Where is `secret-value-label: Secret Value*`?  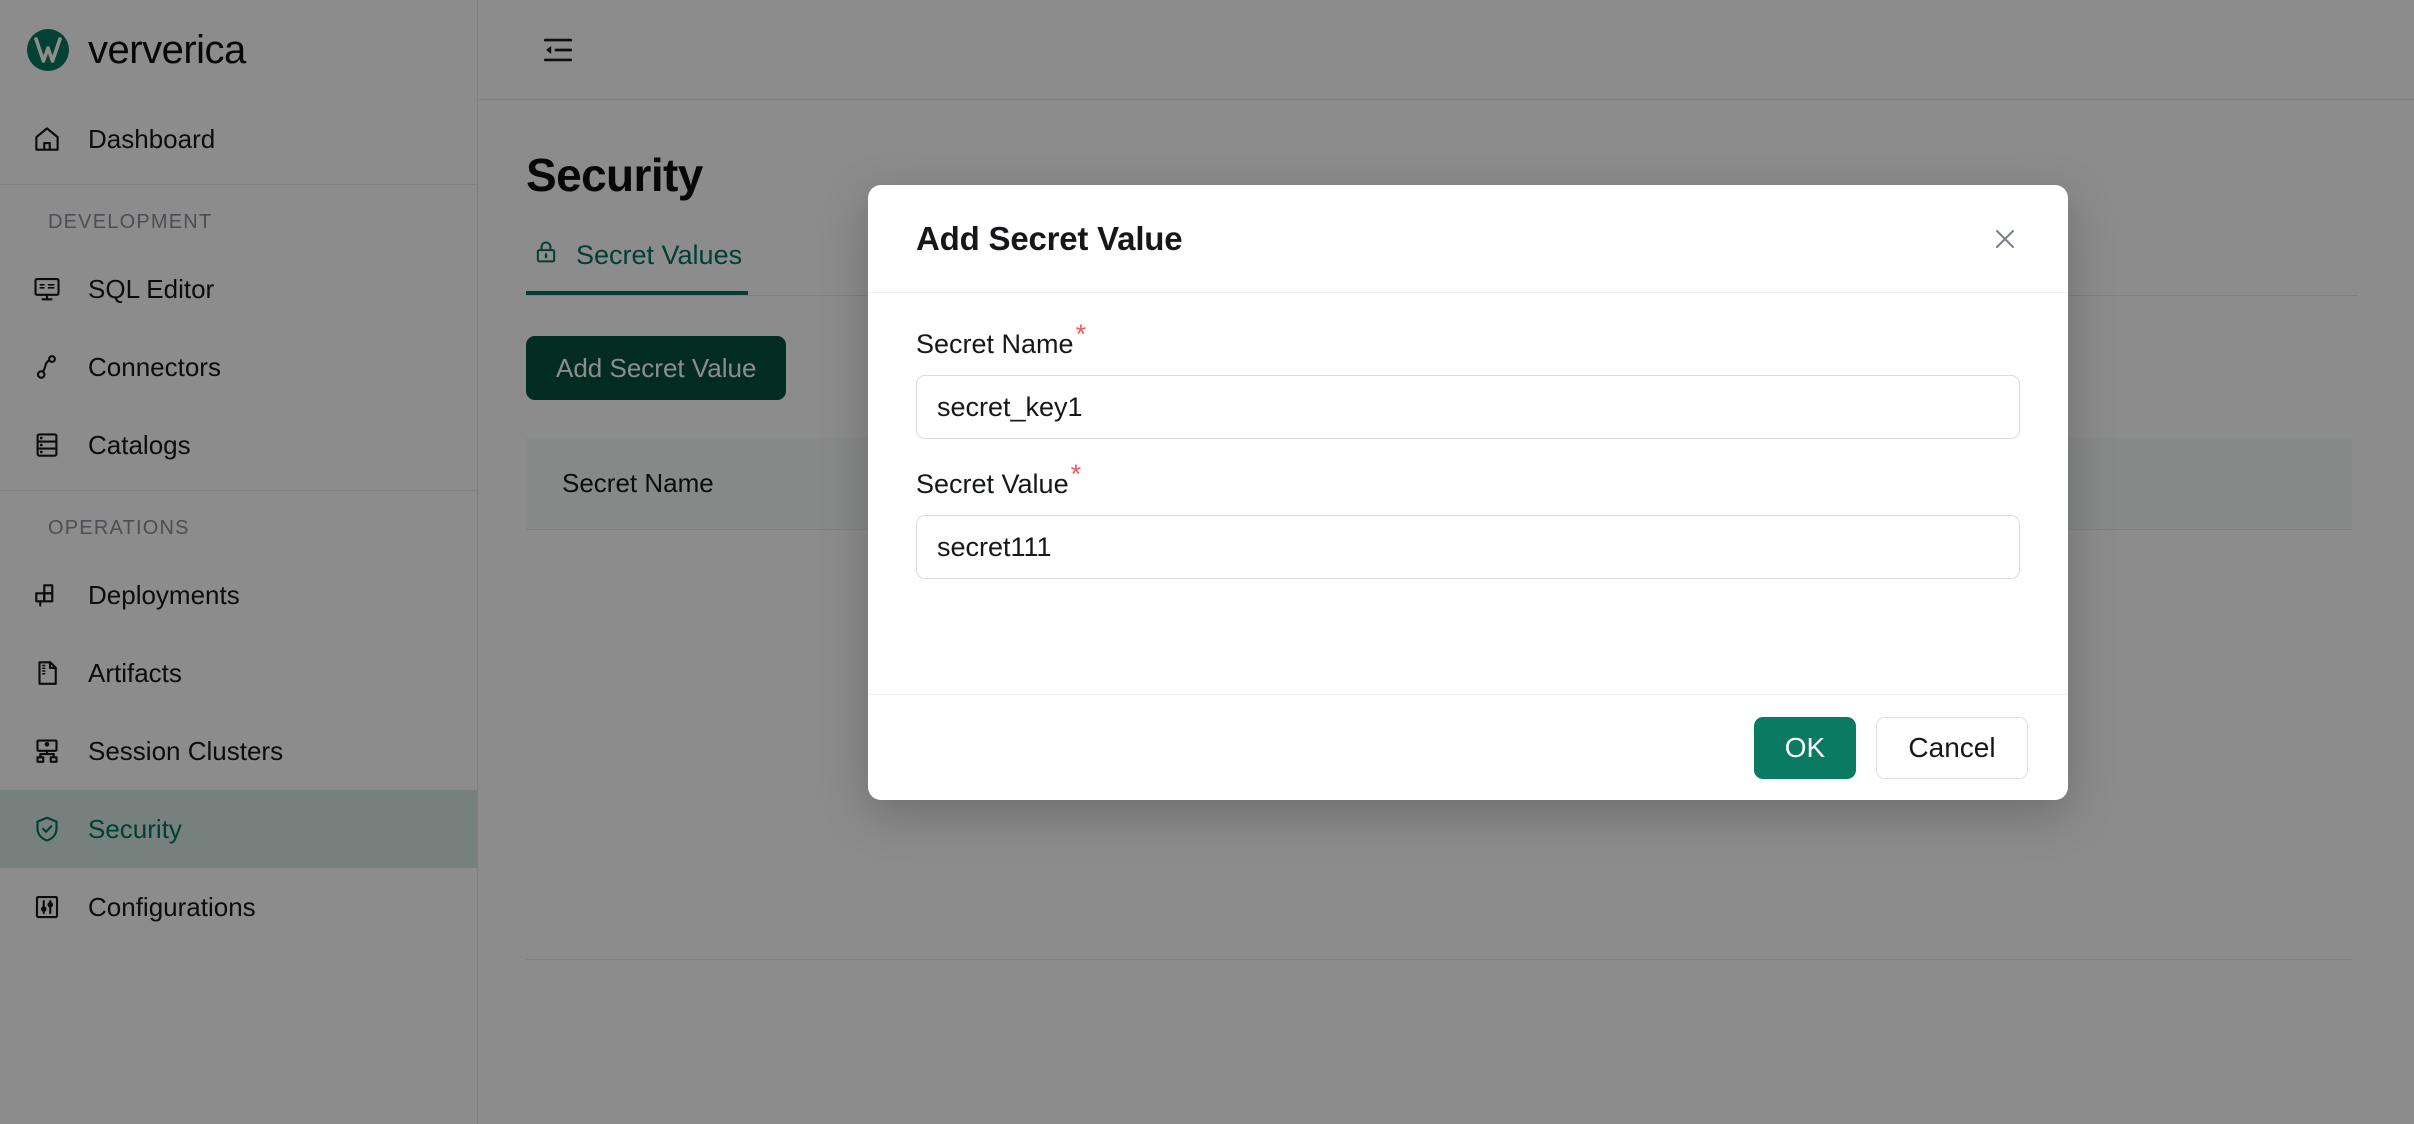 secret-value-label: Secret Value* is located at coordinates (998, 480).